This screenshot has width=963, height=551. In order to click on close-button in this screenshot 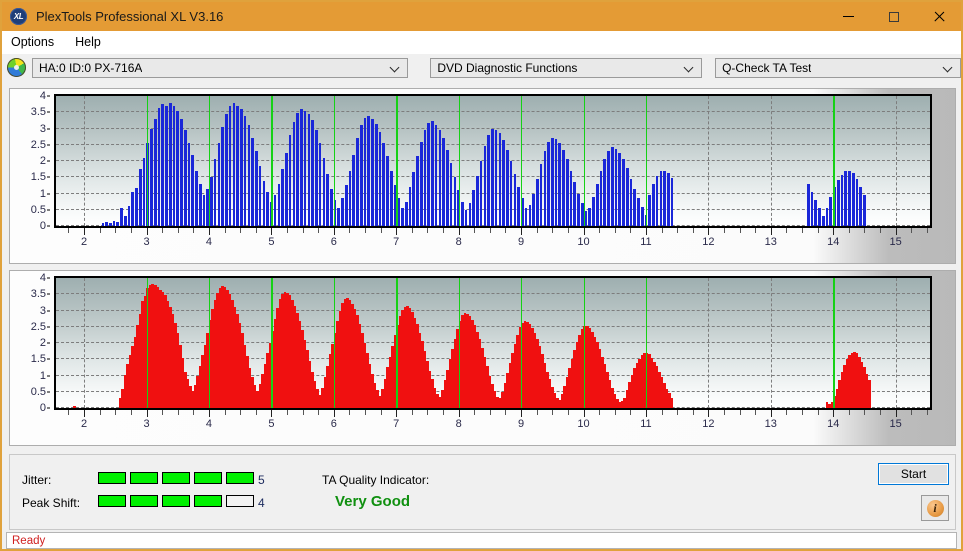, I will do `click(938, 16)`.